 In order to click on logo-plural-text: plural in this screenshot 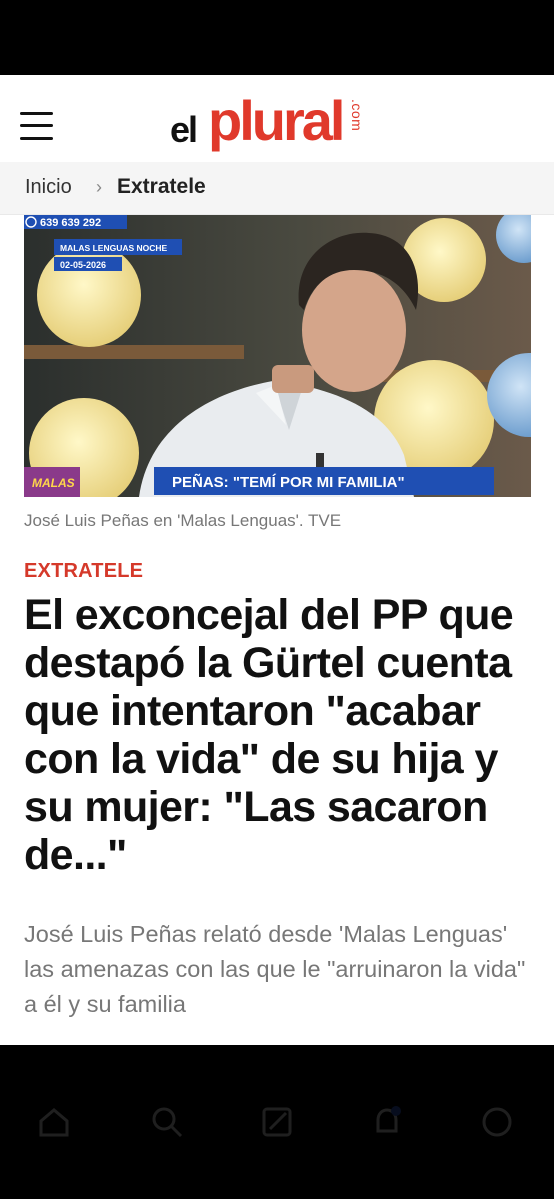, I will do `click(276, 120)`.